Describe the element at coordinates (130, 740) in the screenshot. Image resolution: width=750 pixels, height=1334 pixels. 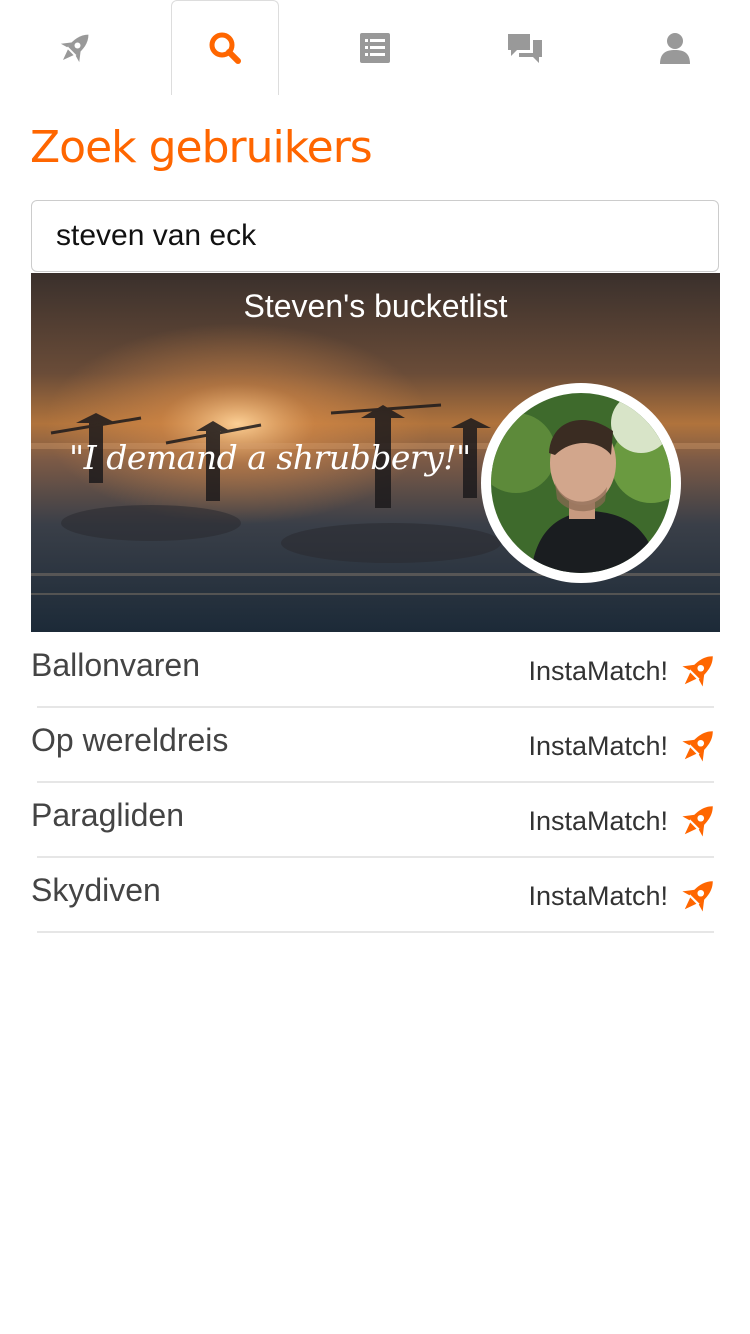
I see `bucketlist-item-label: Op wereldreis` at that location.